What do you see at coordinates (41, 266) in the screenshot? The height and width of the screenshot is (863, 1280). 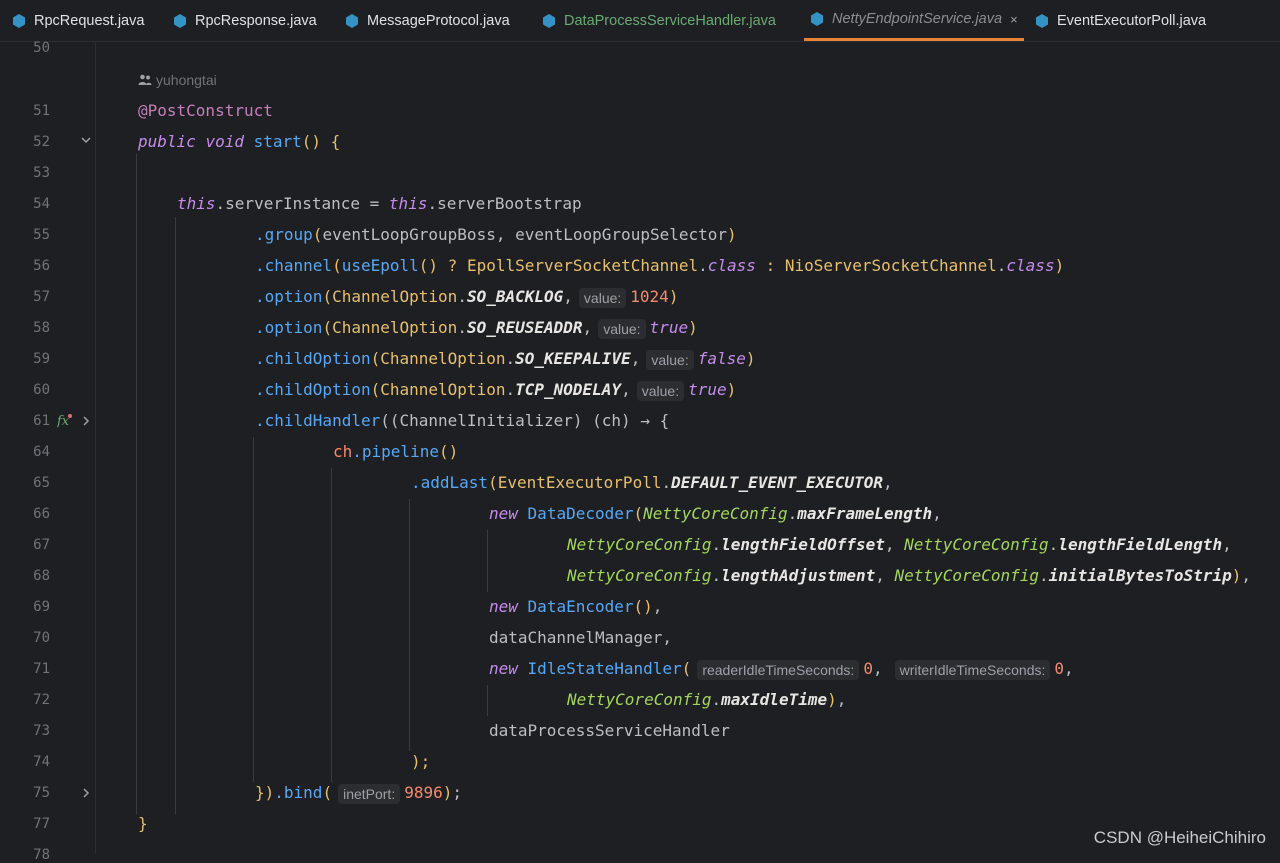 I see `line-number: 56` at bounding box center [41, 266].